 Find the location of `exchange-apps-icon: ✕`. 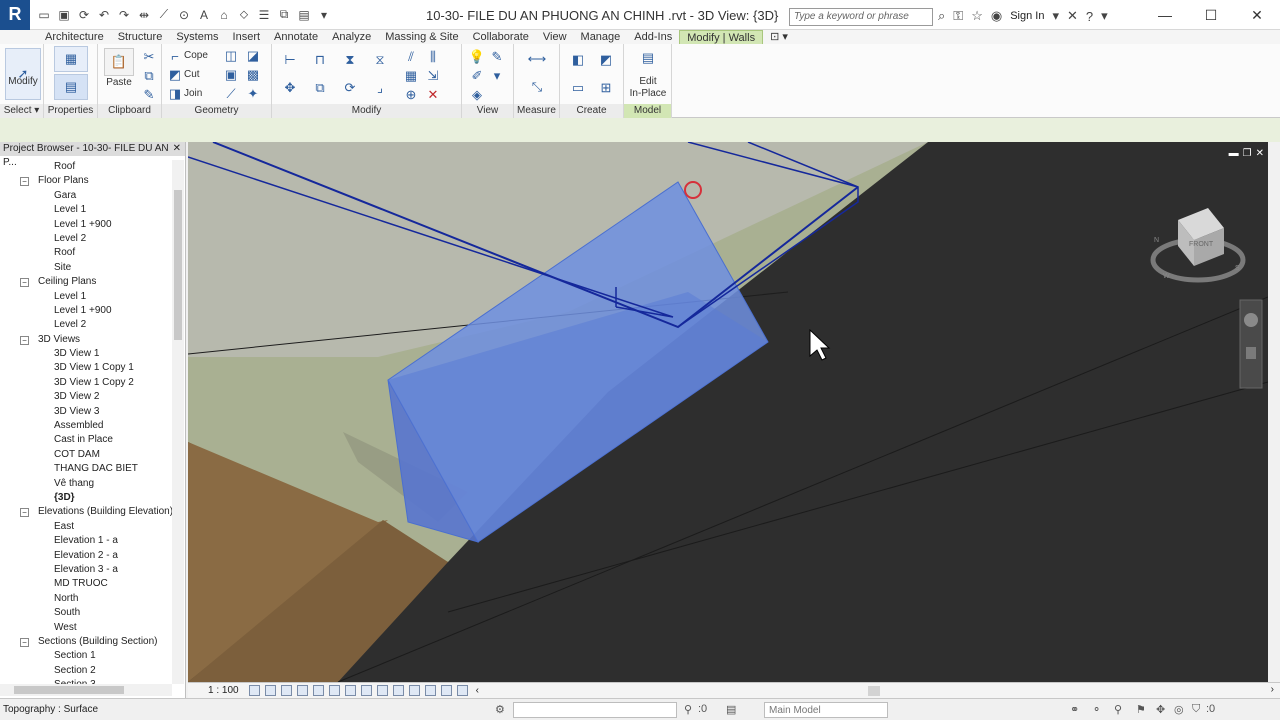

exchange-apps-icon: ✕ is located at coordinates (1072, 16).